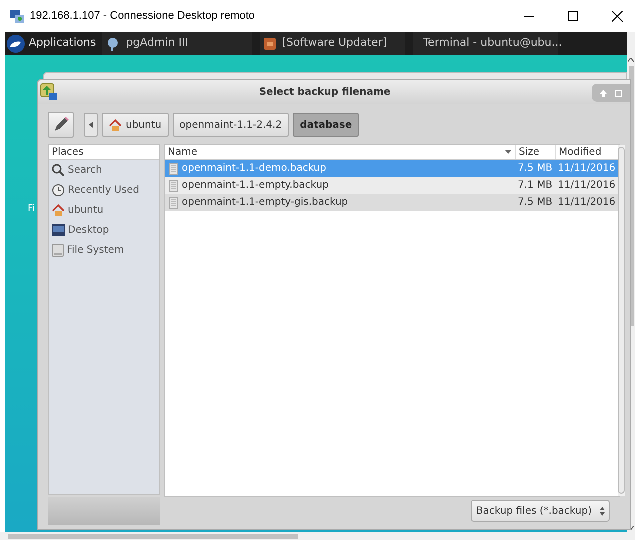 The image size is (635, 540). I want to click on scroll-up-icon, so click(631, 60).